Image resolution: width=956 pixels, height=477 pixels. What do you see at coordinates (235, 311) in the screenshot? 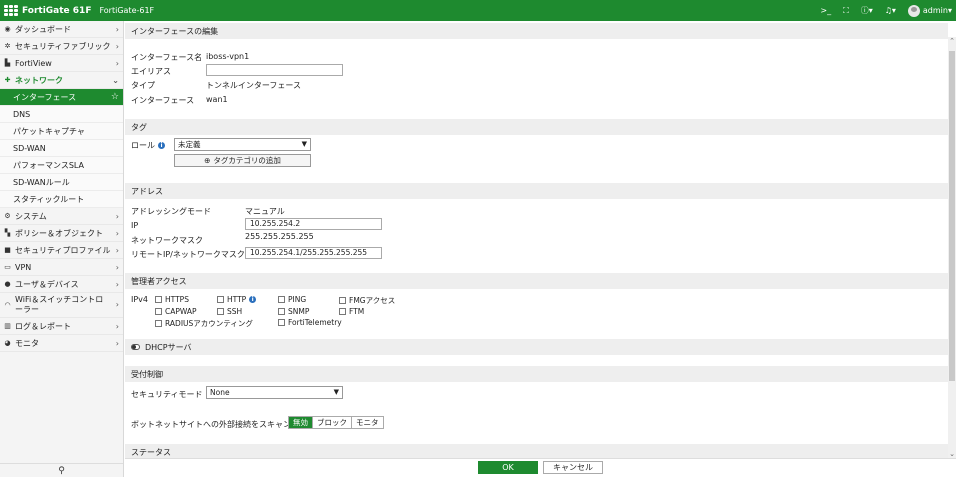
I see `ssh-label: SSH` at bounding box center [235, 311].